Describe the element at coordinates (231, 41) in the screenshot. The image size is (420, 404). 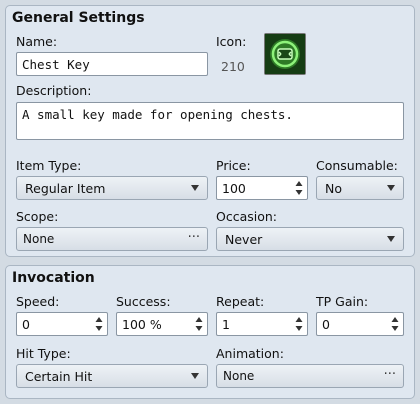
I see `icon-label: Icon:` at that location.